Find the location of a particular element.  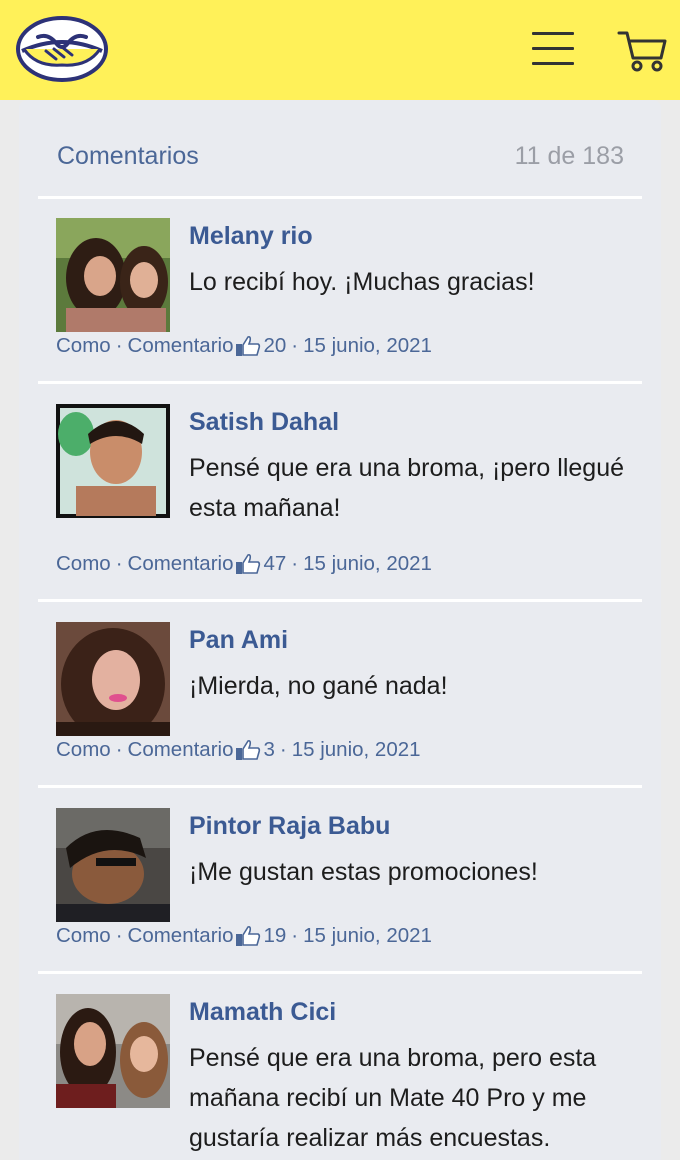

shopping-cart-icon is located at coordinates (642, 51).